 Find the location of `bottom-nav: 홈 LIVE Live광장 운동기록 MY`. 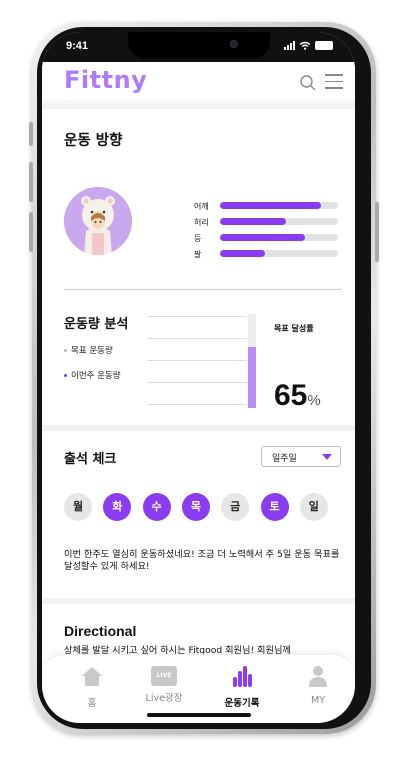

bottom-nav: 홈 LIVE Live광장 운동기록 MY is located at coordinates (198, 688).